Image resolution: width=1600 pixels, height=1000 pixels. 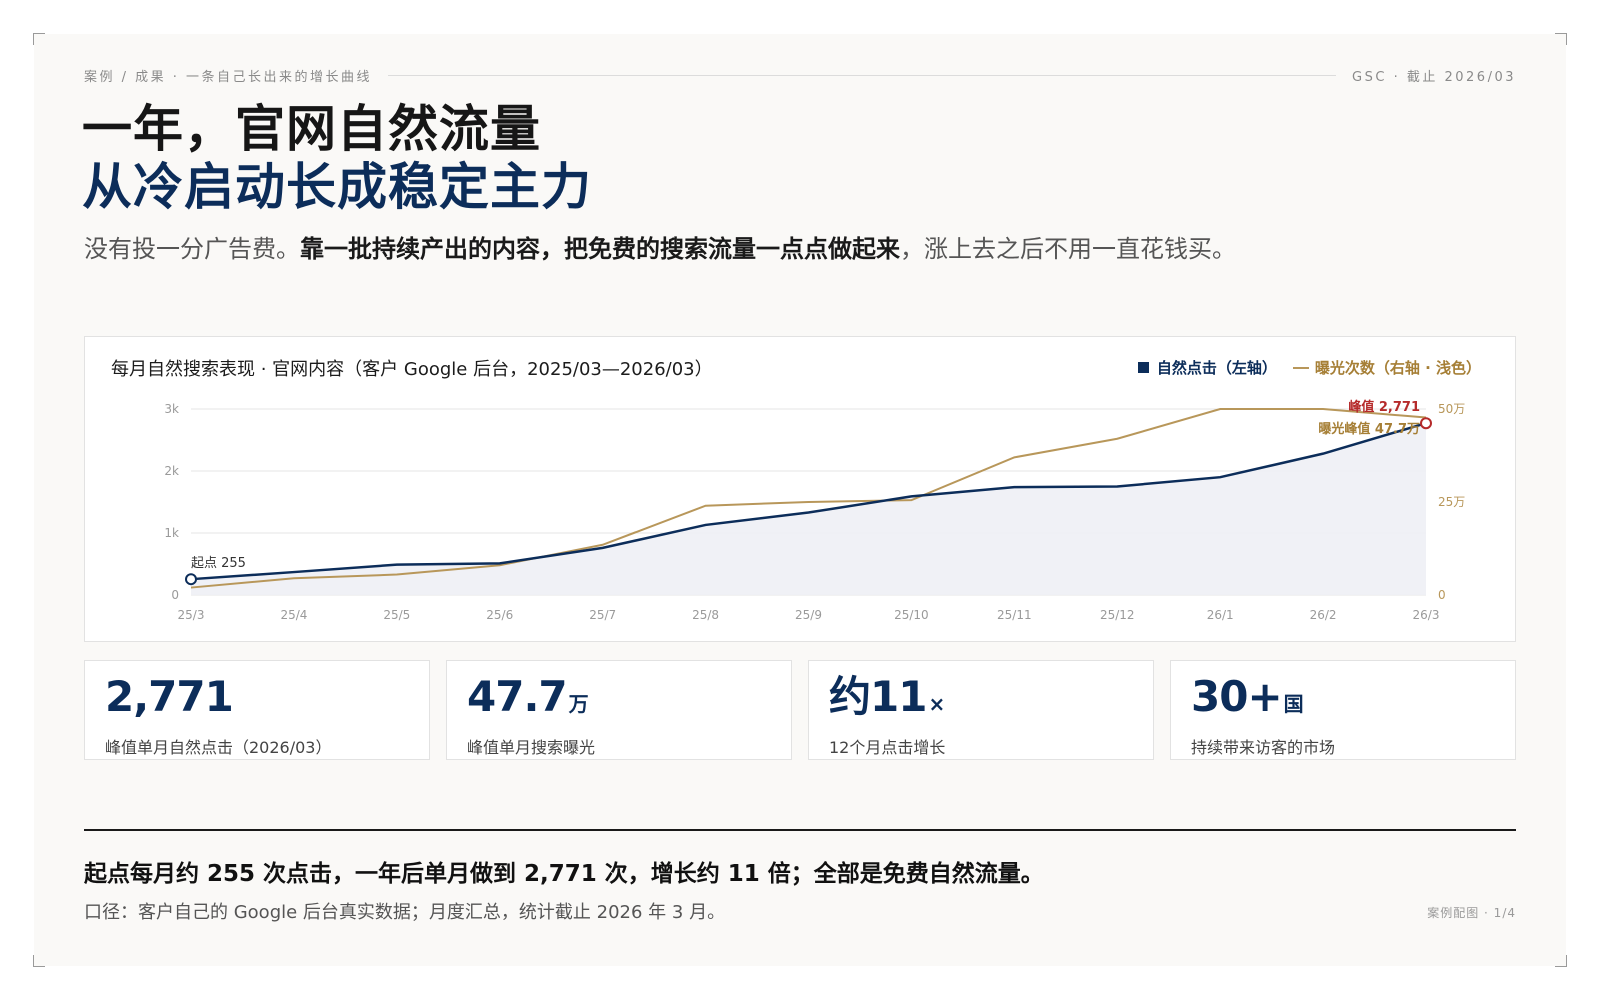 I want to click on x-tick-label: 25/5, so click(x=396, y=615).